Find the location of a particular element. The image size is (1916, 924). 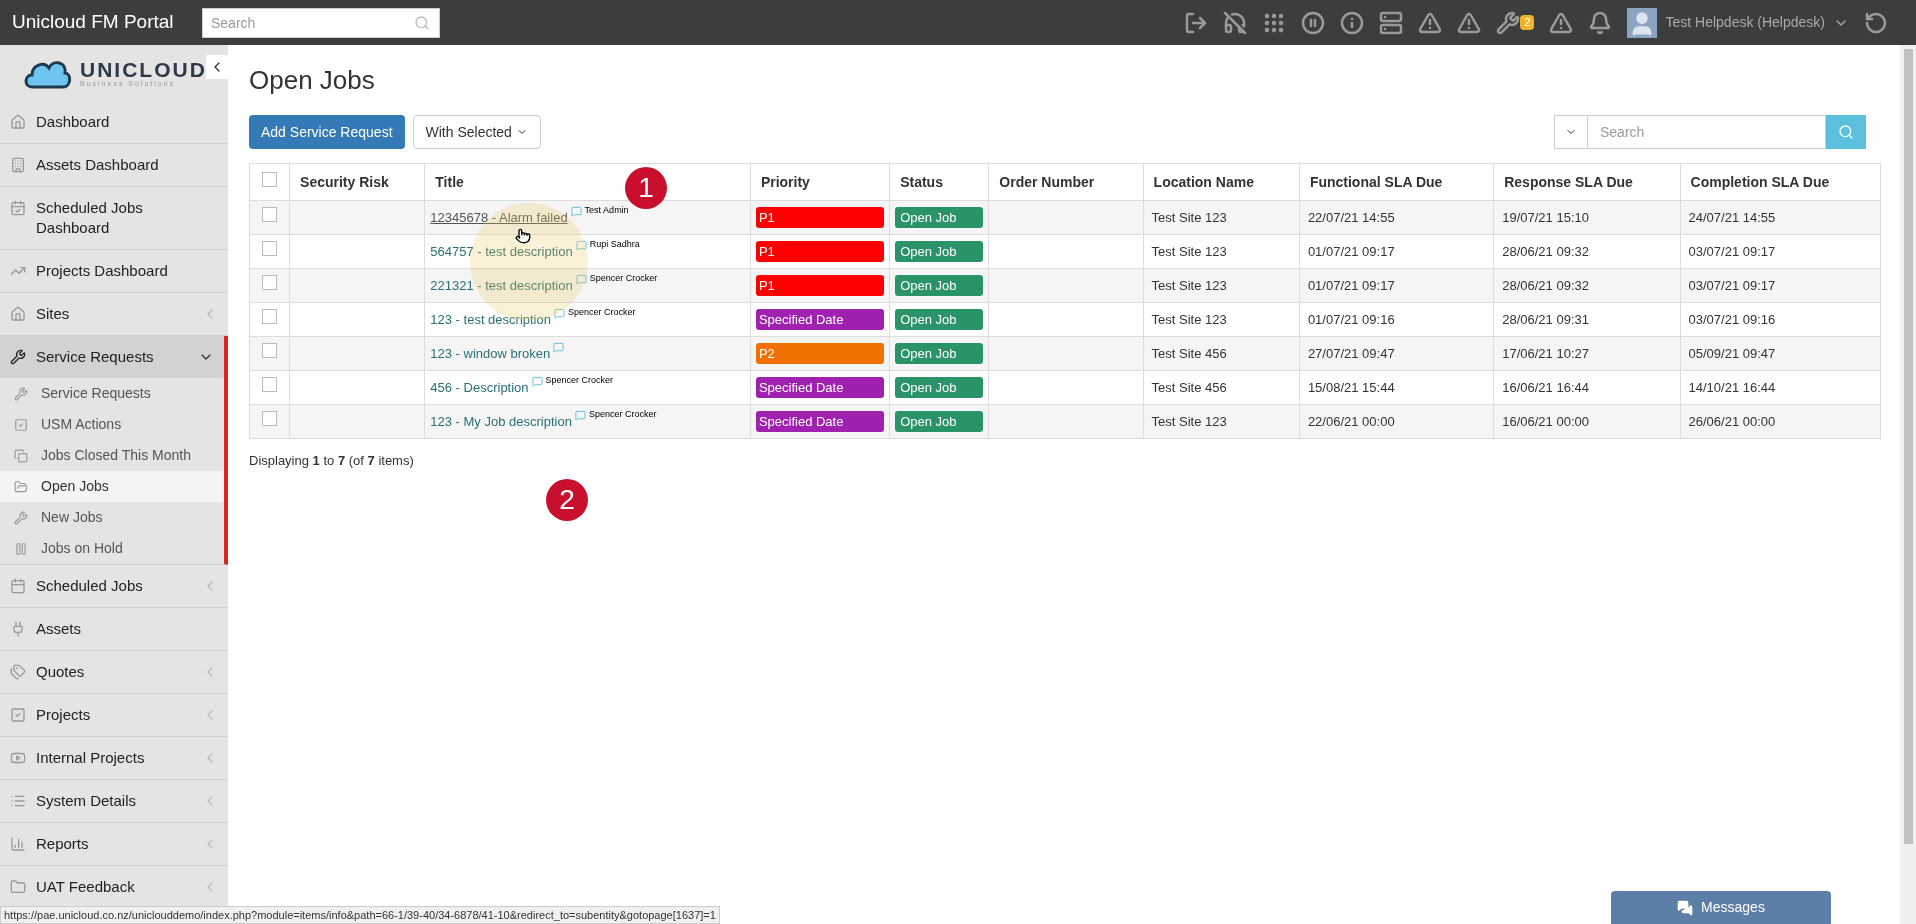

column-header: Title is located at coordinates (449, 181).